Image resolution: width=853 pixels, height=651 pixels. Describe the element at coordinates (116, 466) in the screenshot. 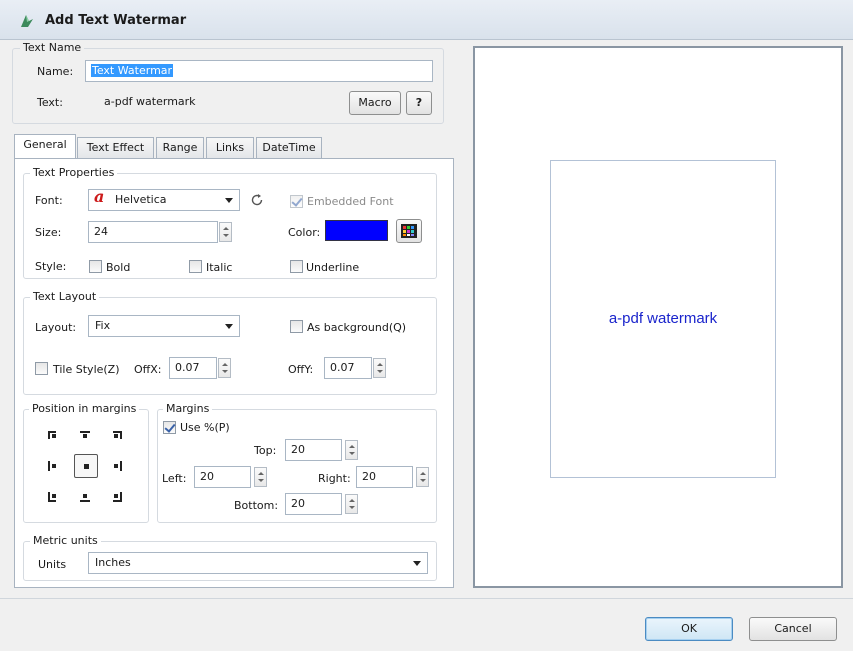

I see `position-middle-right-button` at that location.